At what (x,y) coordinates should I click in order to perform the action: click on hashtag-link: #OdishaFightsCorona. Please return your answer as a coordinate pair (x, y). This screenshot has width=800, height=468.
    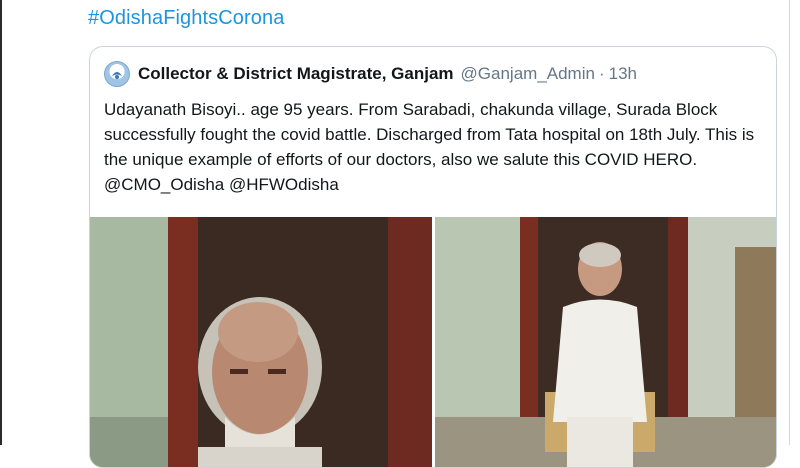
    Looking at the image, I should click on (186, 18).